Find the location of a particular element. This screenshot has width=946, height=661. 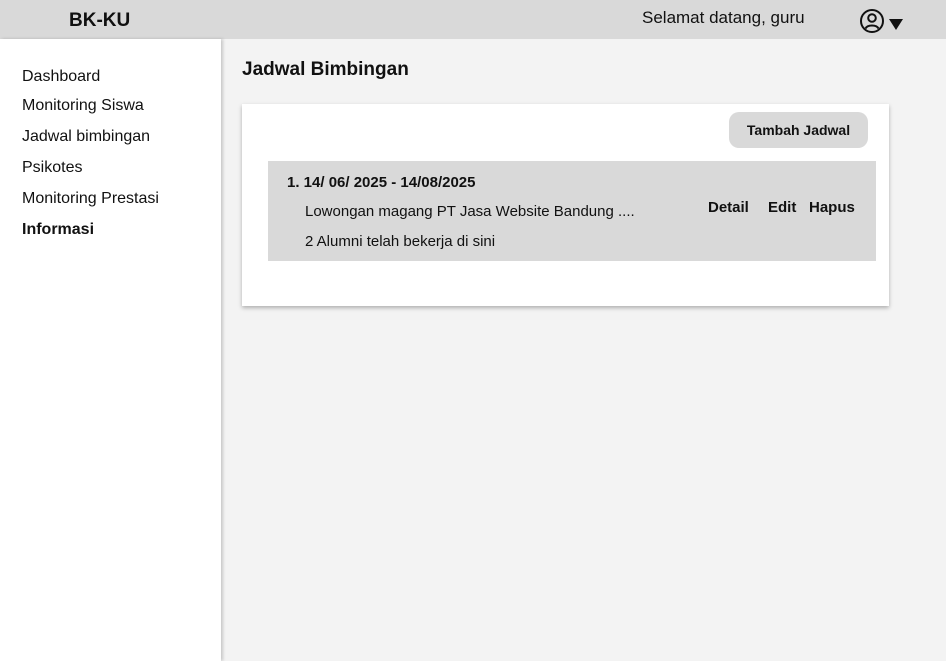

page-title: Jadwal Bimbingan is located at coordinates (325, 69).